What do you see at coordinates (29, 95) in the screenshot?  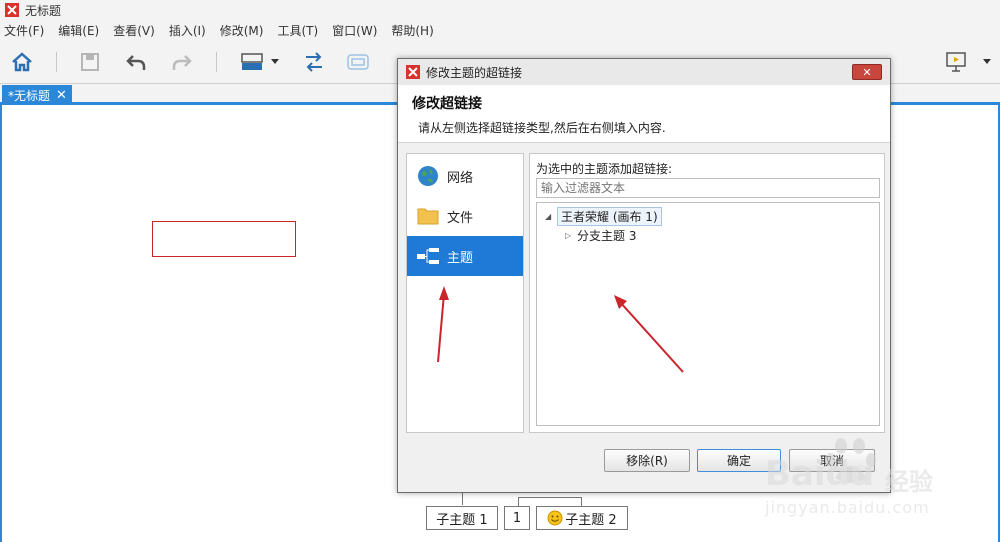 I see `document-tab-label: *无标题` at bounding box center [29, 95].